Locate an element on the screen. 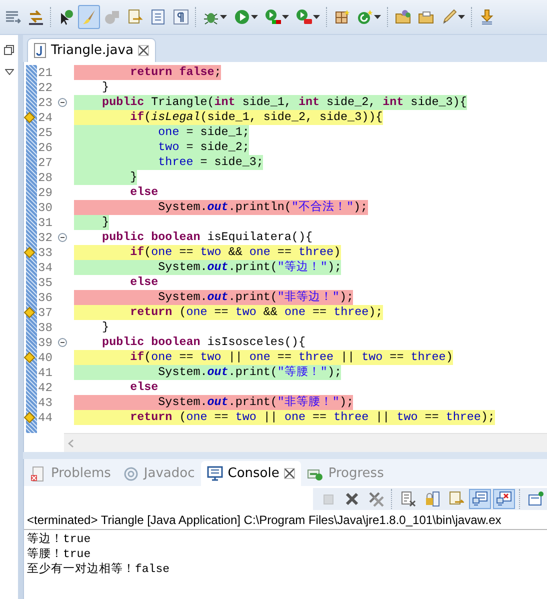 The width and height of the screenshot is (547, 599). line-number: 26 is located at coordinates (45, 147).